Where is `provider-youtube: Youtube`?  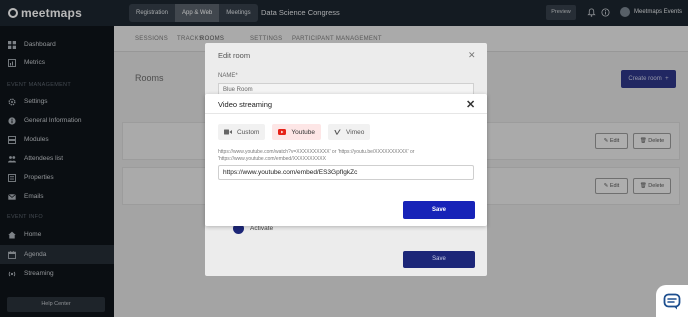
provider-youtube: Youtube is located at coordinates (297, 132).